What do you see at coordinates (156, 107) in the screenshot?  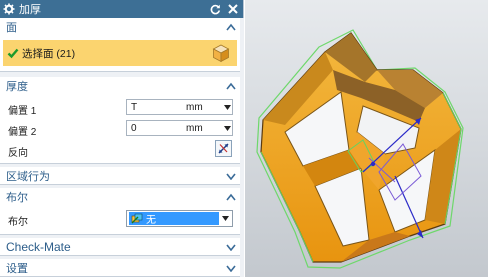 I see `offset1-value: T` at bounding box center [156, 107].